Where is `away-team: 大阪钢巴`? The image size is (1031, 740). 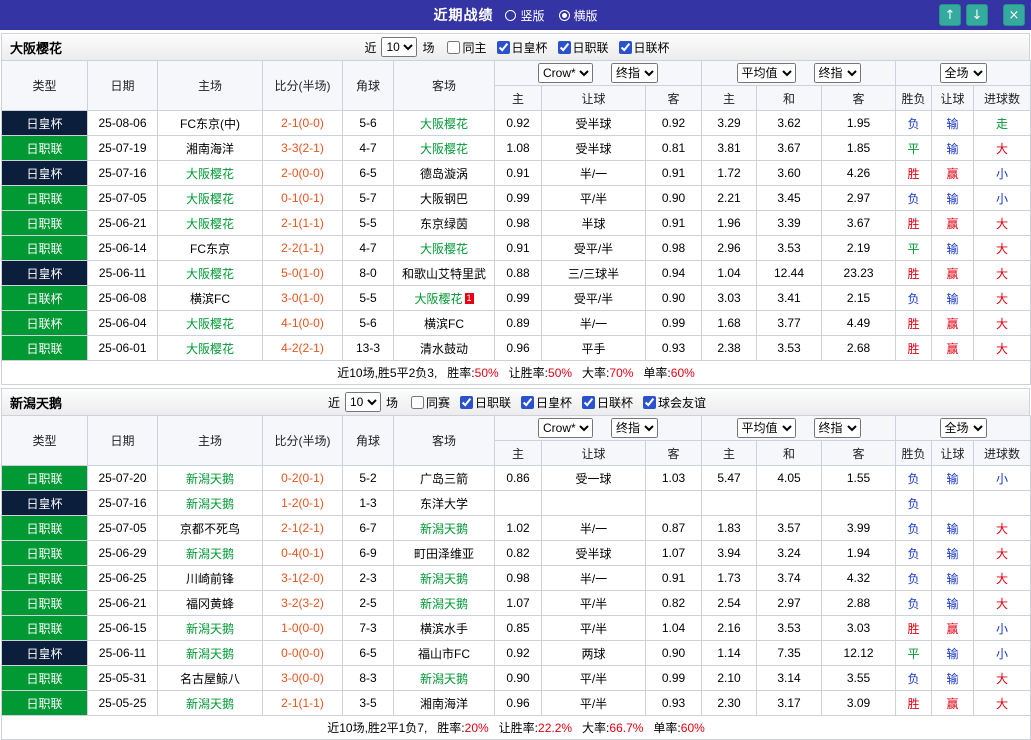
away-team: 大阪钢巴 is located at coordinates (444, 198).